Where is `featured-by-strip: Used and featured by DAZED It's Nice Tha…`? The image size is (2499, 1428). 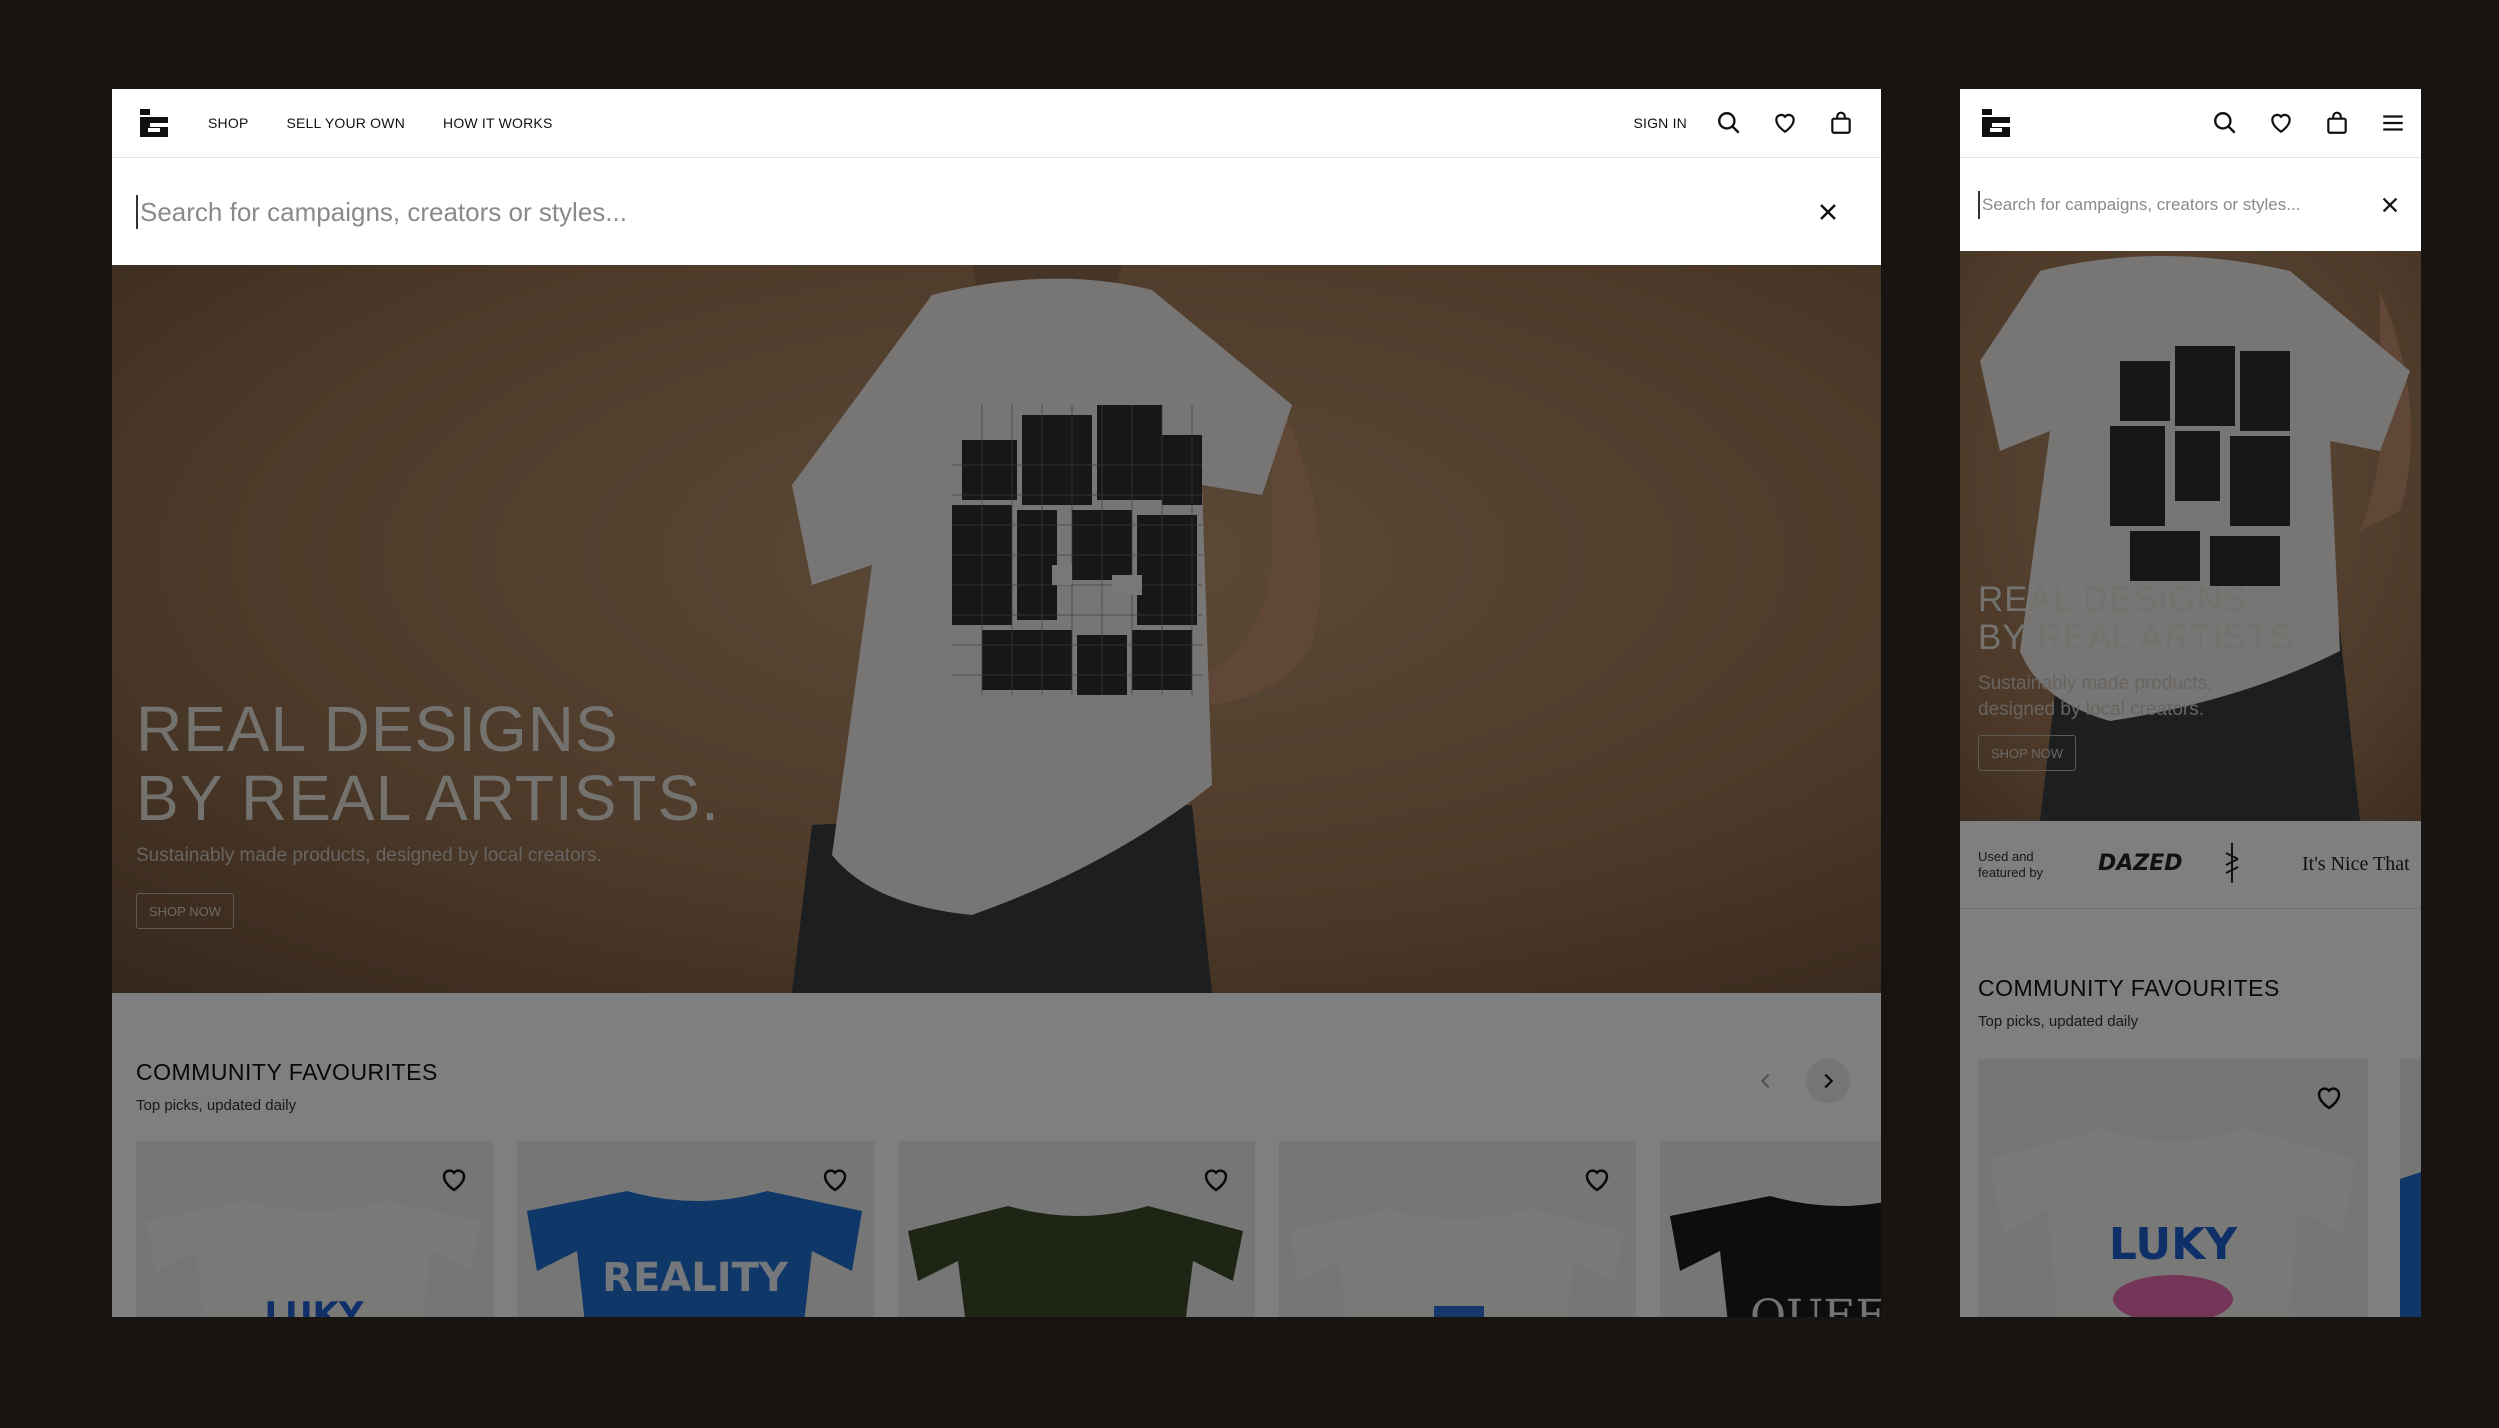 featured-by-strip: Used and featured by DAZED It's Nice Tha… is located at coordinates (2190, 865).